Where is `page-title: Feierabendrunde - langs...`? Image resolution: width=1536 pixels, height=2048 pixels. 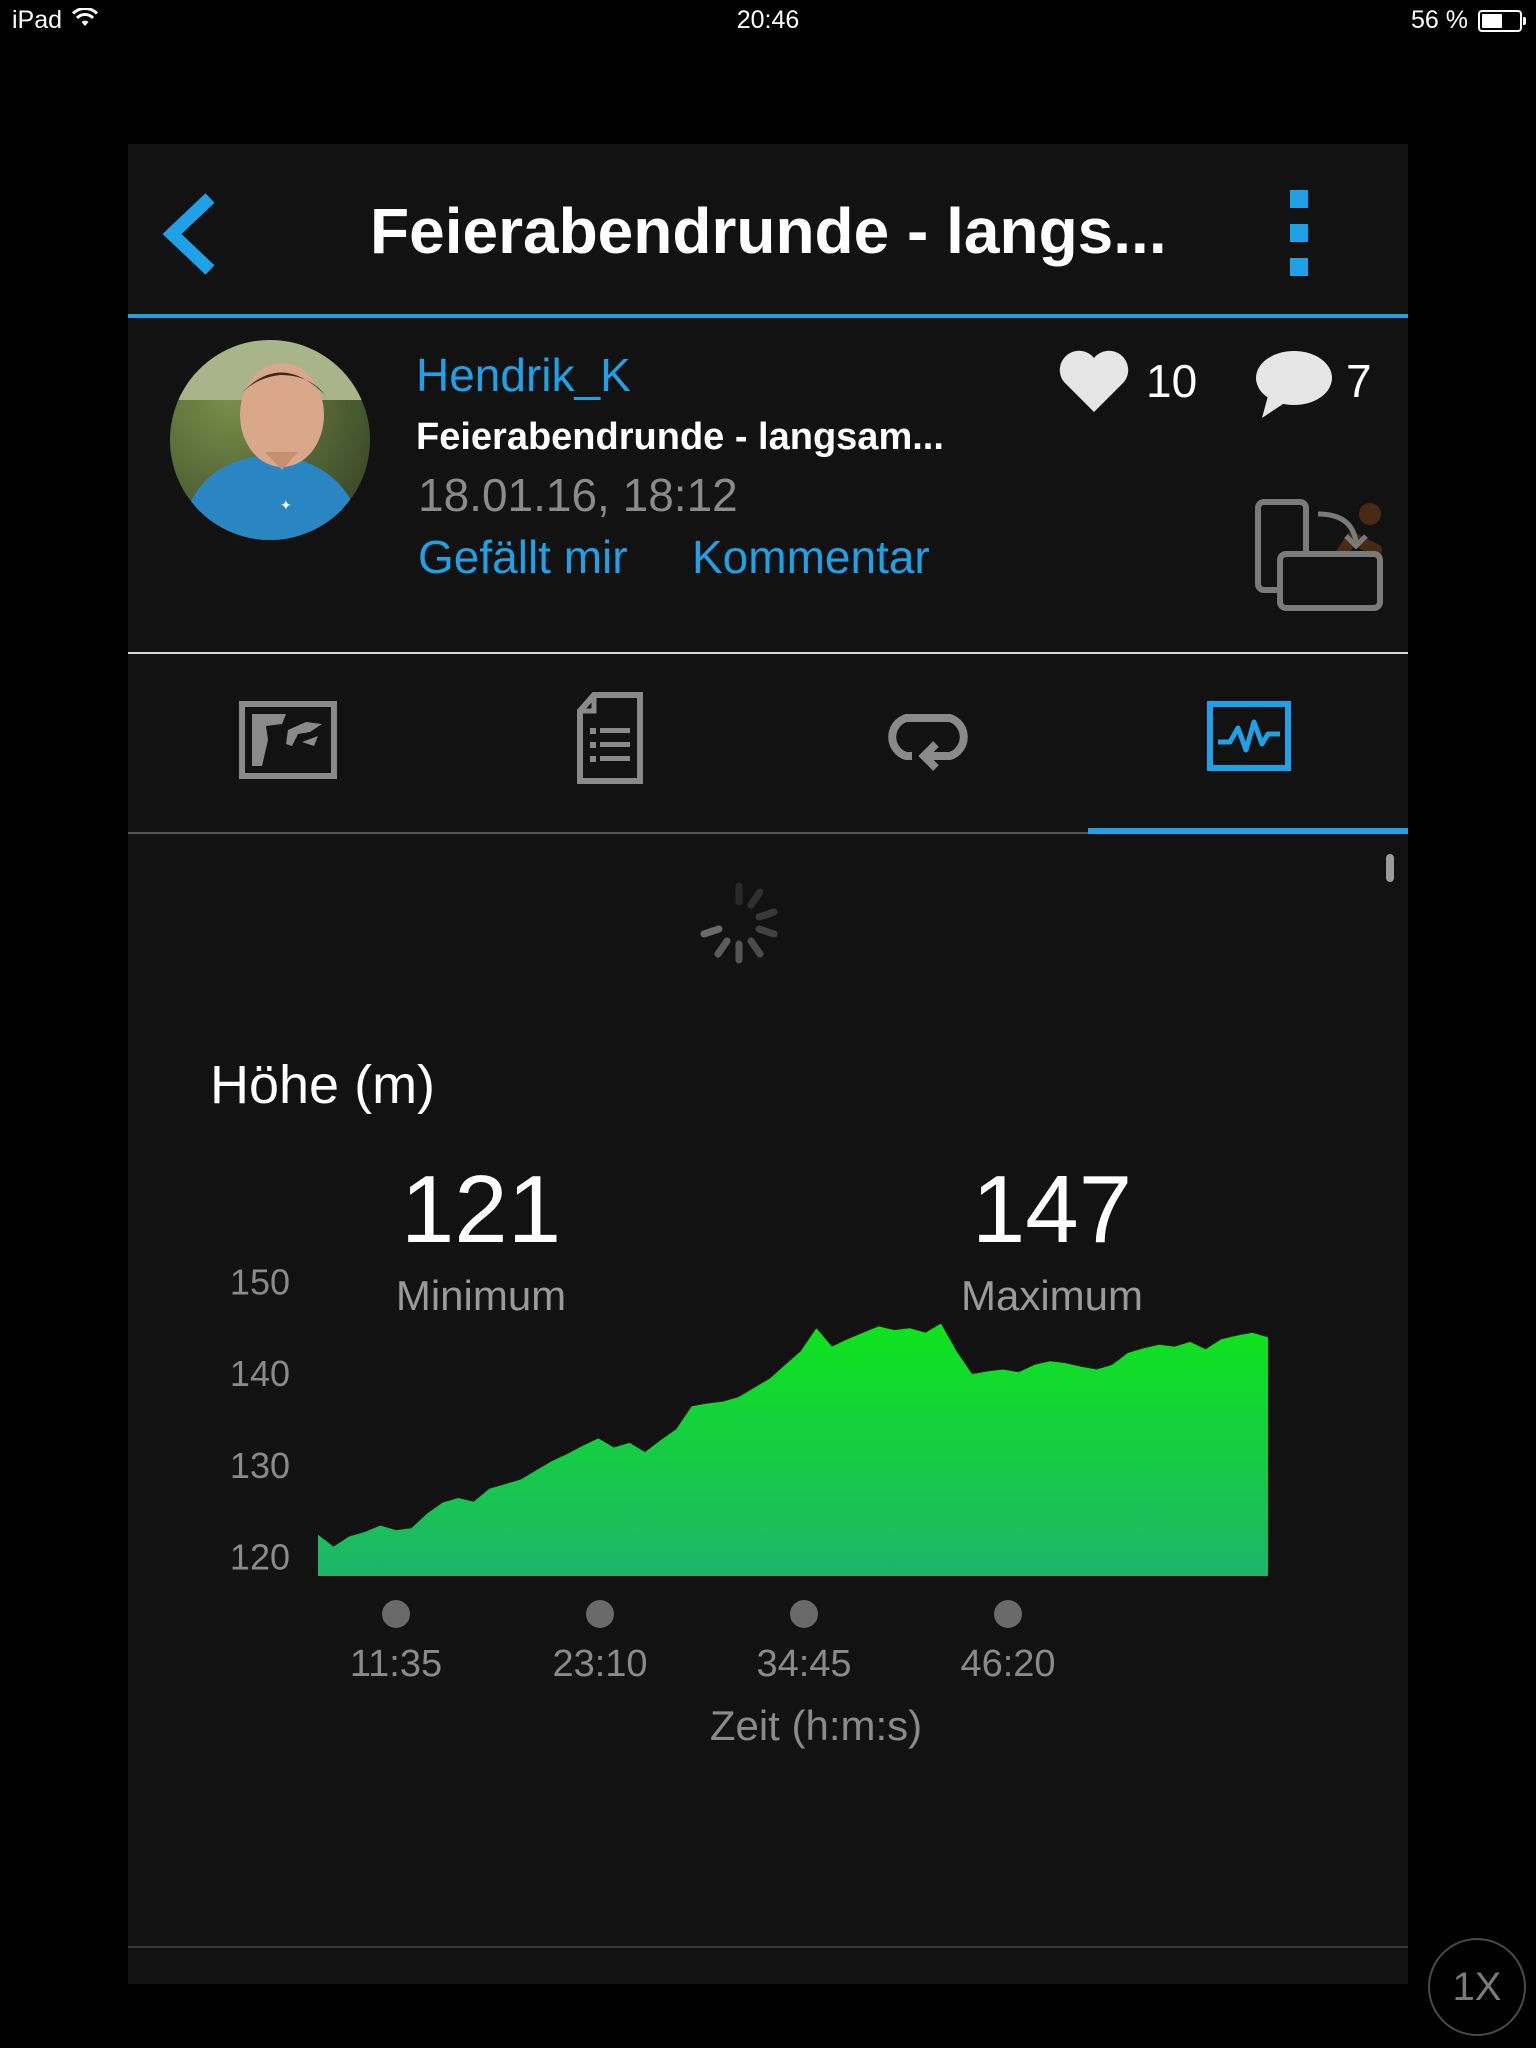
page-title: Feierabendrunde - langs... is located at coordinates (768, 231).